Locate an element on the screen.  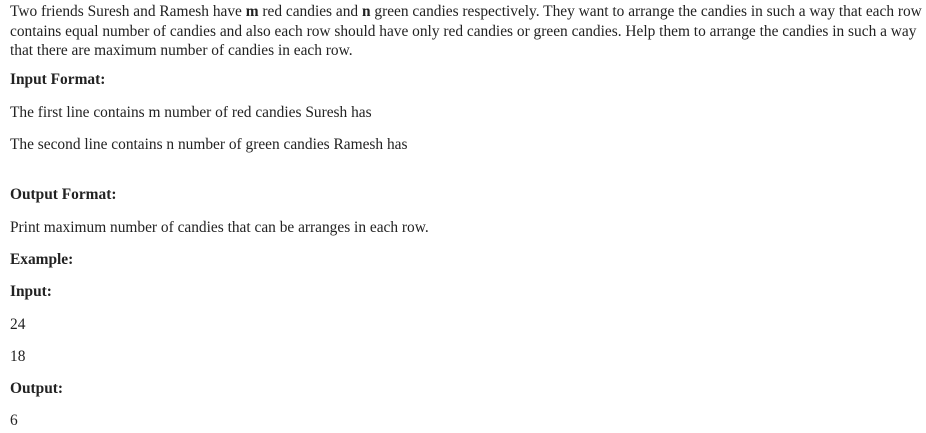
example-input-value-1: 24 is located at coordinates (18, 324).